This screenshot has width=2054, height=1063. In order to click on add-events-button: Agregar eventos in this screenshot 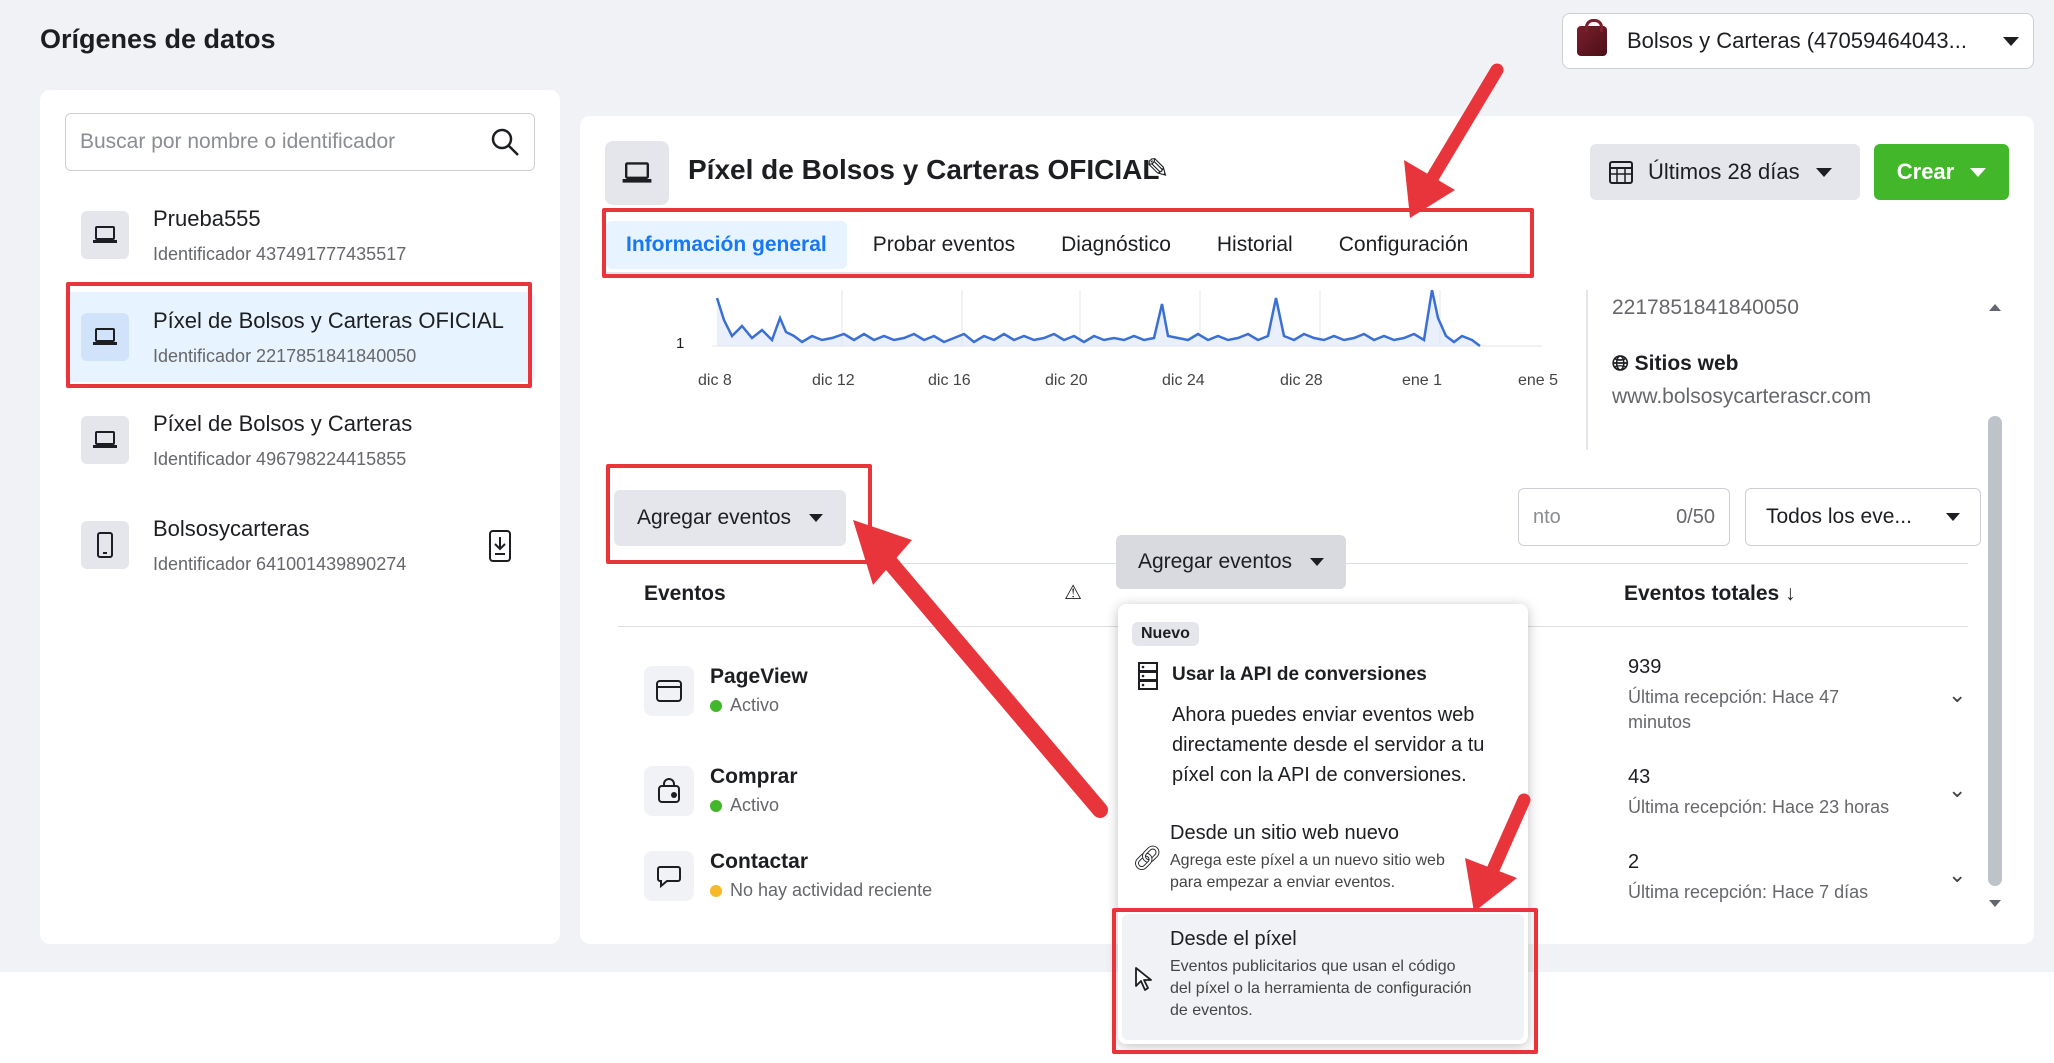, I will do `click(730, 518)`.